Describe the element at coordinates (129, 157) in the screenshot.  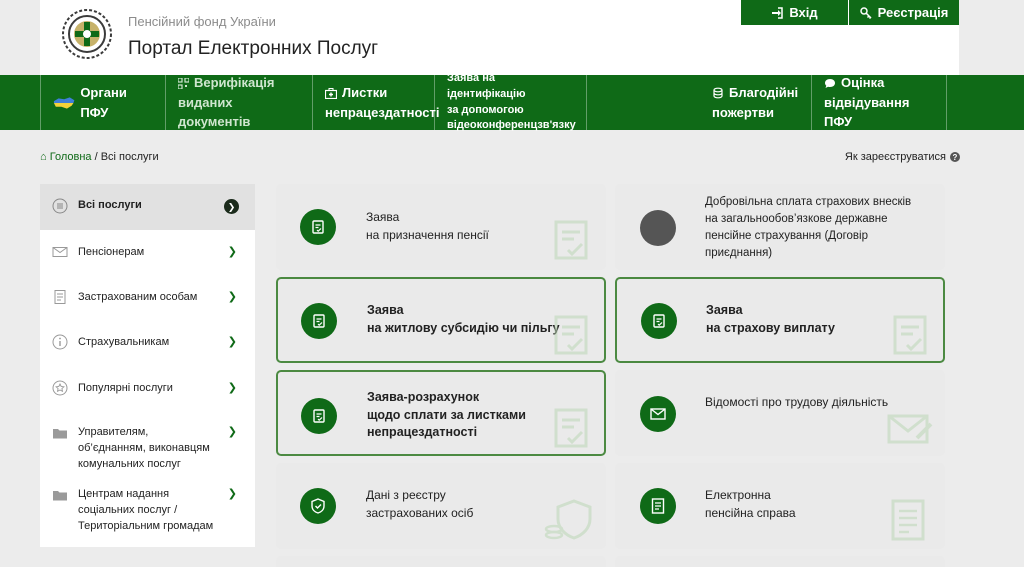
I see `breadcrumb-current: Всі послуги` at that location.